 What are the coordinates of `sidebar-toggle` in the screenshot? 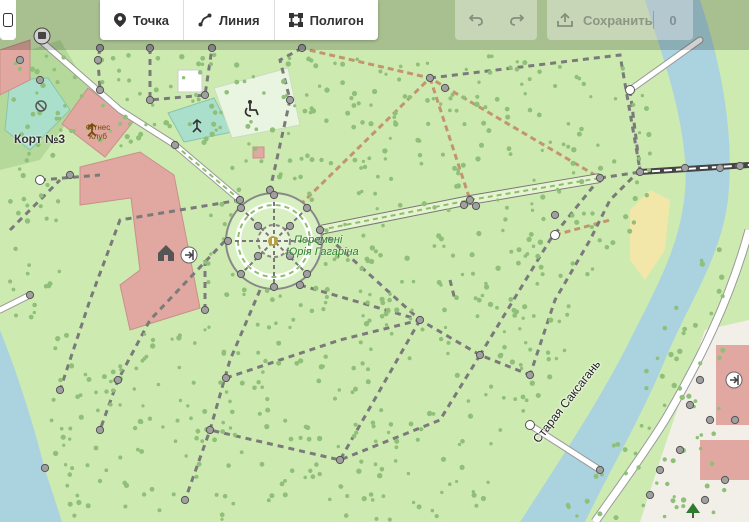 It's located at (8, 20).